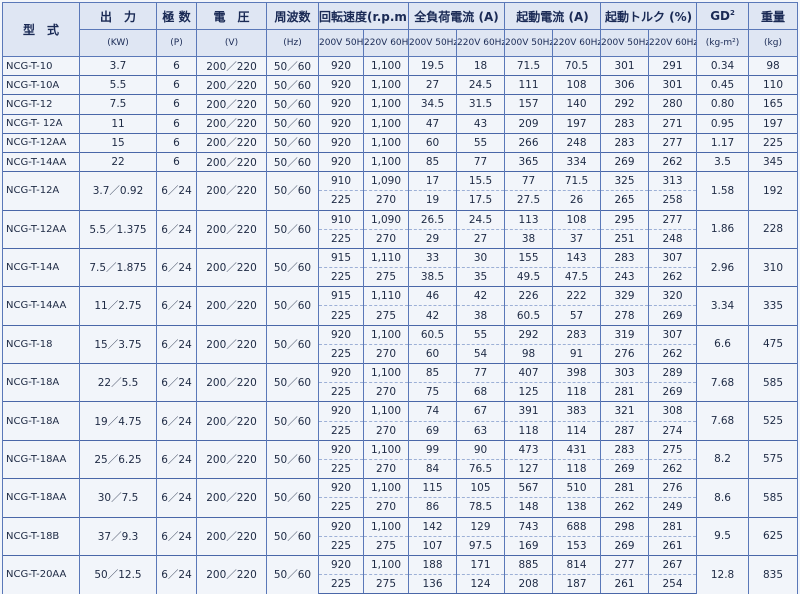 The width and height of the screenshot is (800, 594). Describe the element at coordinates (577, 200) in the screenshot. I see `cell-stc-60: 26` at that location.